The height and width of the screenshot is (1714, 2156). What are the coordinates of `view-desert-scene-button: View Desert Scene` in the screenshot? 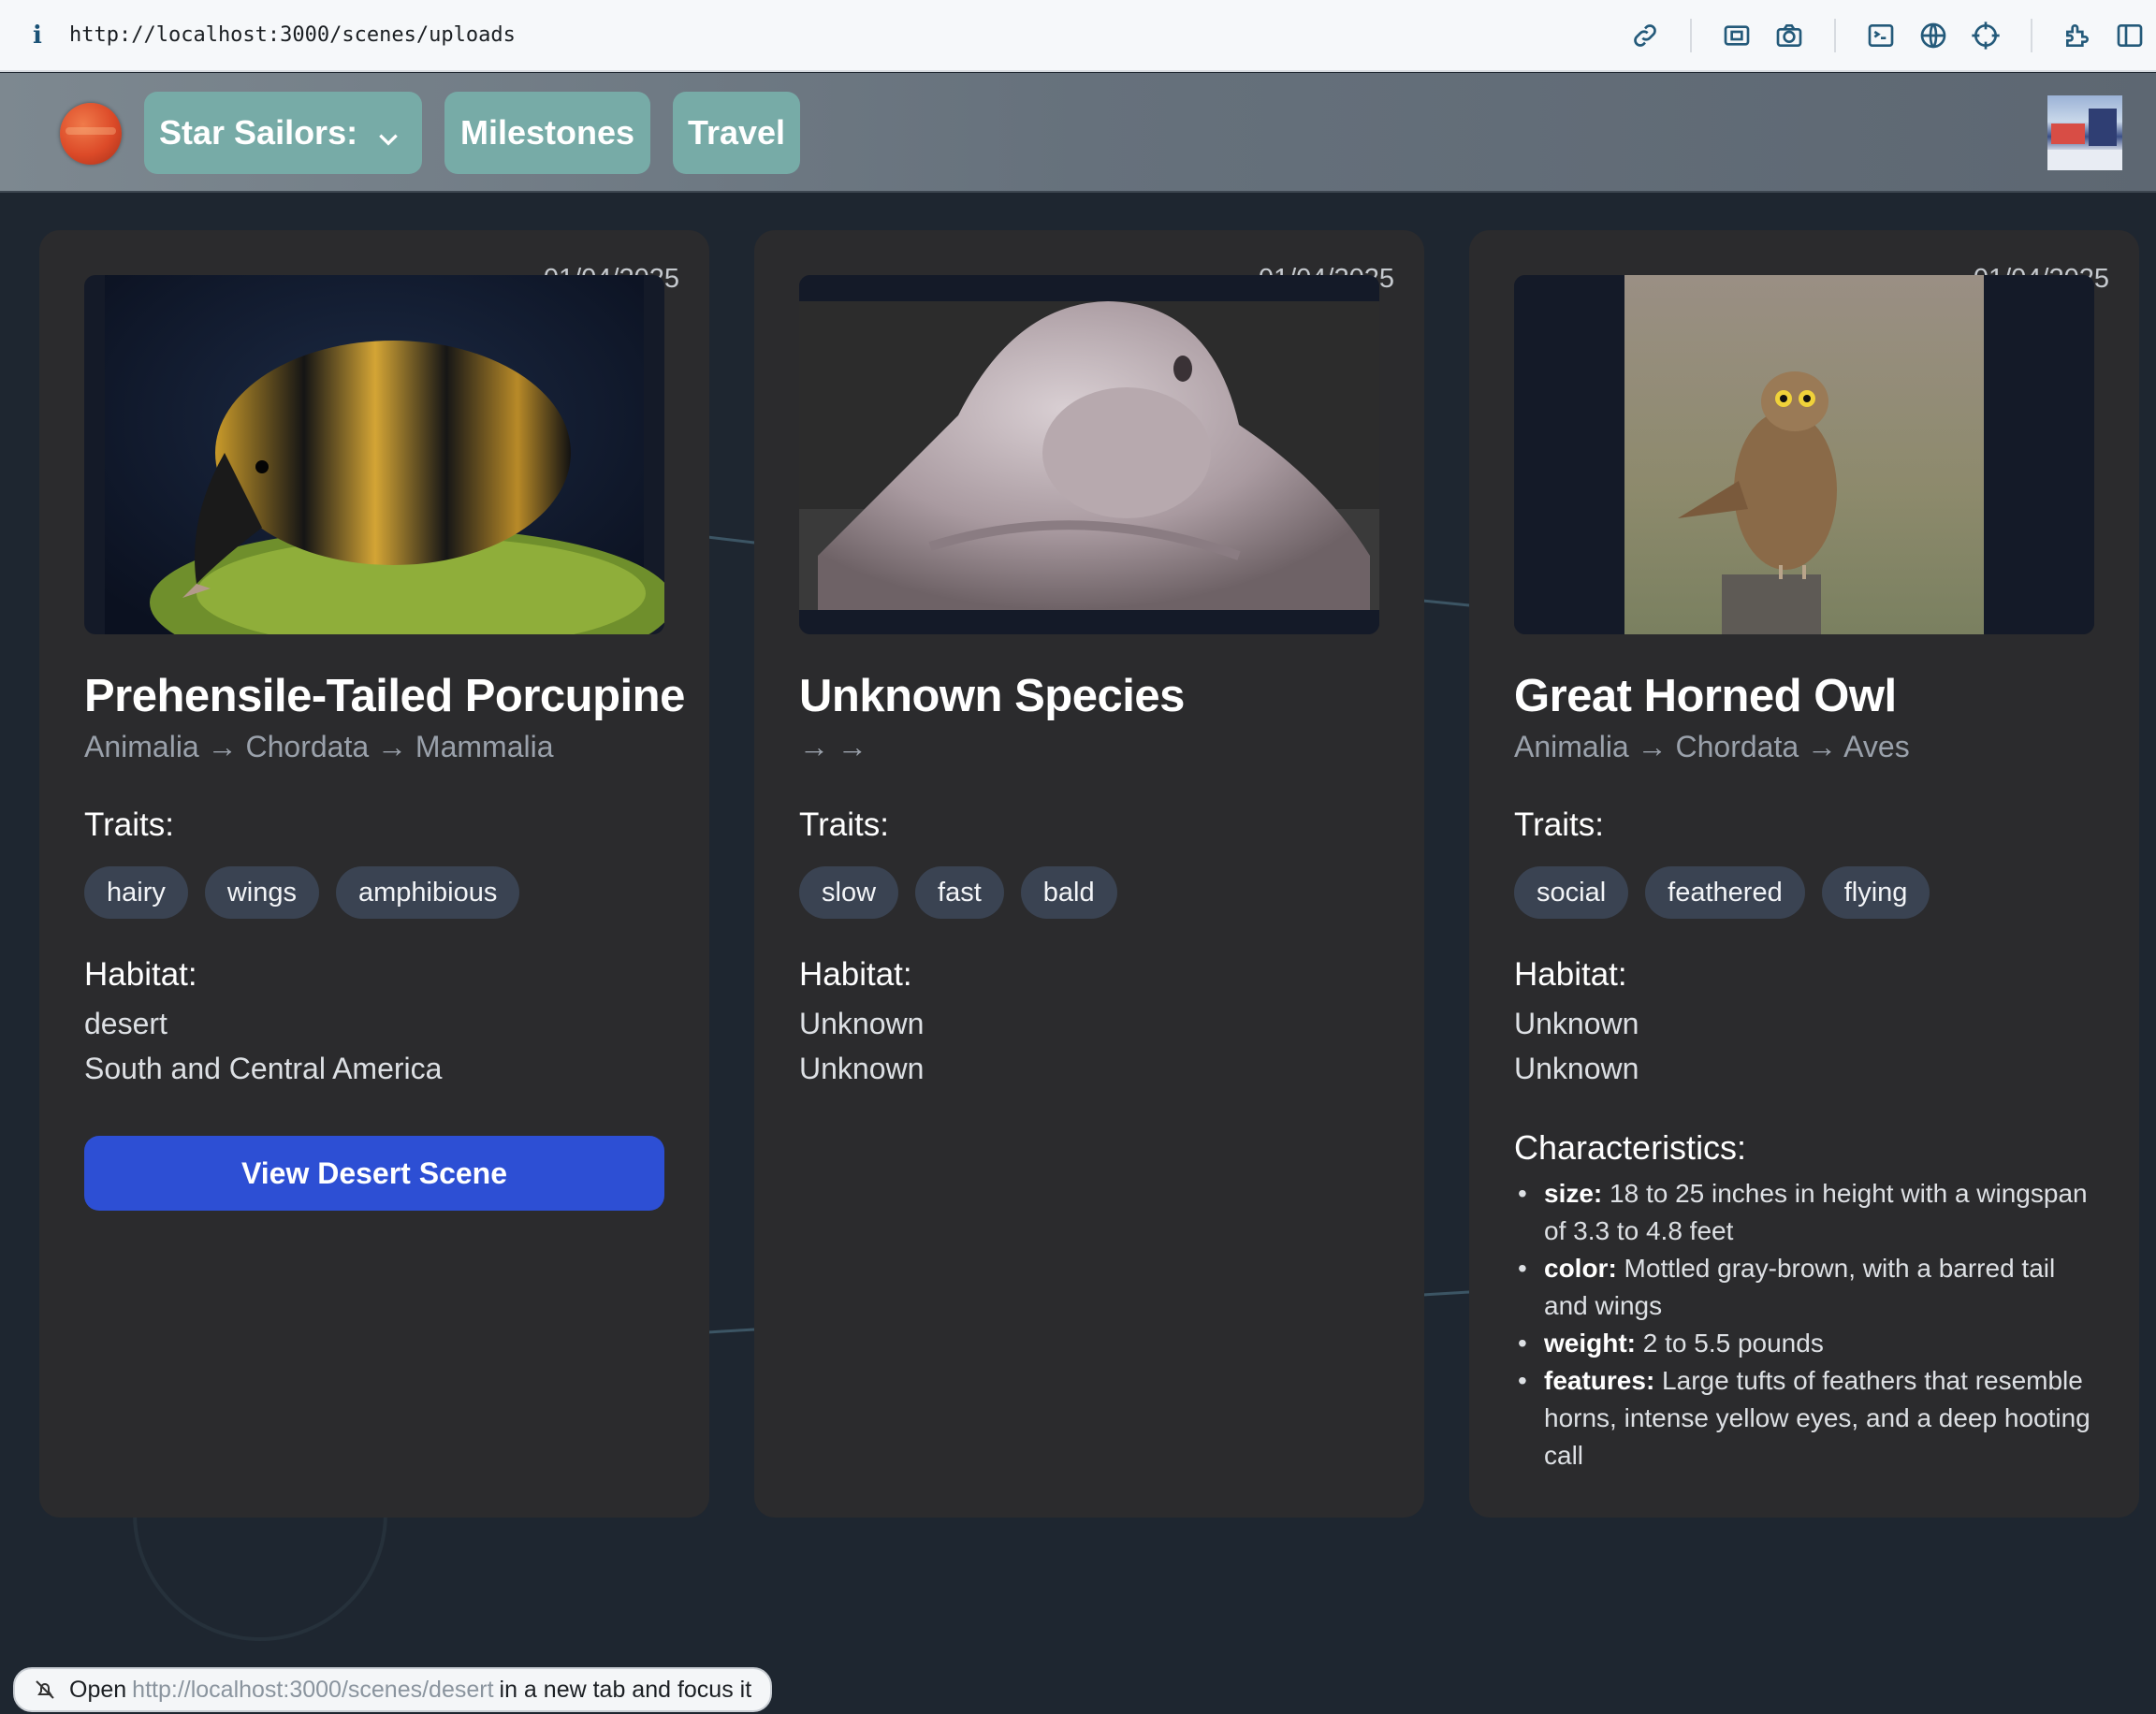 It's located at (374, 1173).